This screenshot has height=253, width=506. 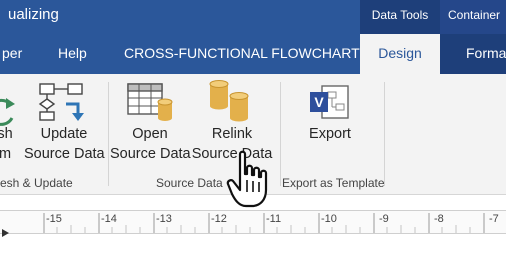 I want to click on update-diagram-icon, so click(x=61, y=102).